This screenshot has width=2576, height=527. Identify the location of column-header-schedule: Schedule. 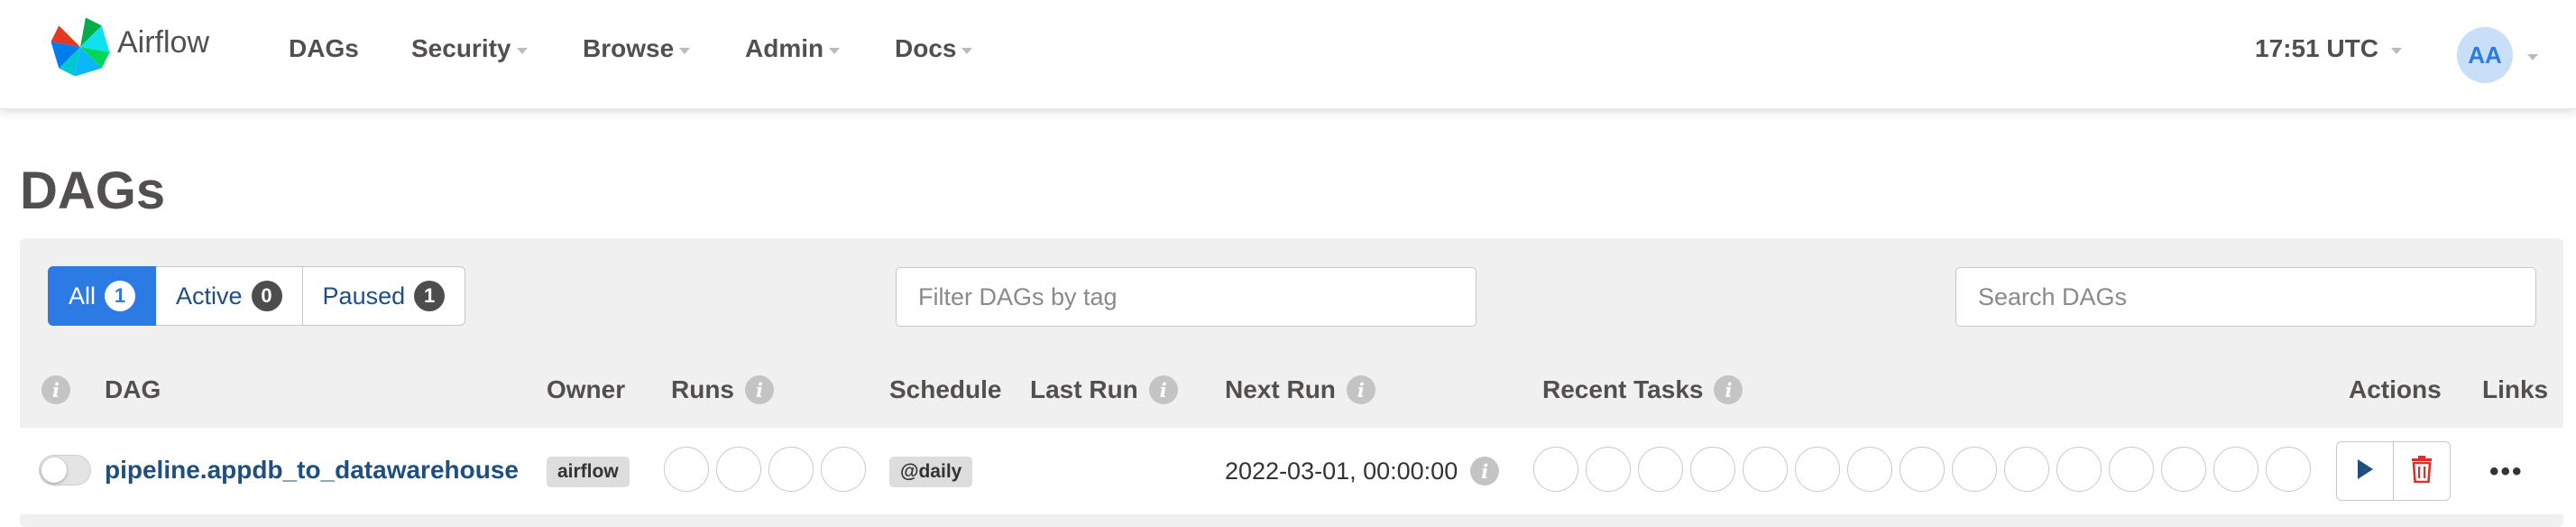
(945, 389).